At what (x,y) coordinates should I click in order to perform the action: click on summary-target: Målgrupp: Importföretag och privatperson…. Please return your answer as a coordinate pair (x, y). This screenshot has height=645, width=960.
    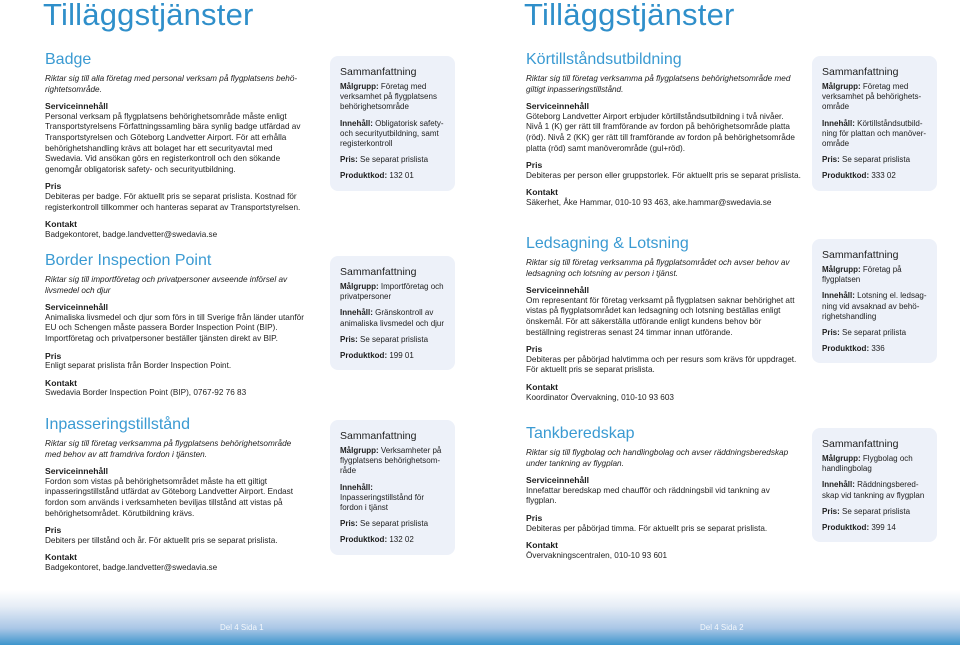
    Looking at the image, I should click on (392, 292).